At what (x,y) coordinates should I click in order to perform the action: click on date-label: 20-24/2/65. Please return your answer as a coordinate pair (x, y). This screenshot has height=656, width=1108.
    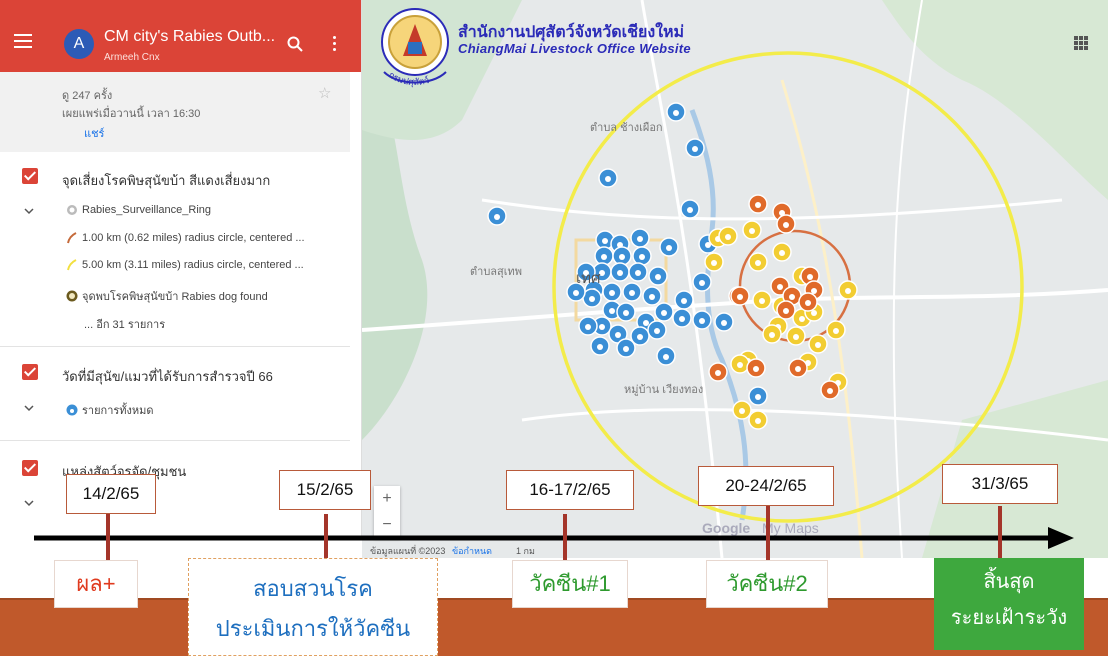
    Looking at the image, I should click on (766, 486).